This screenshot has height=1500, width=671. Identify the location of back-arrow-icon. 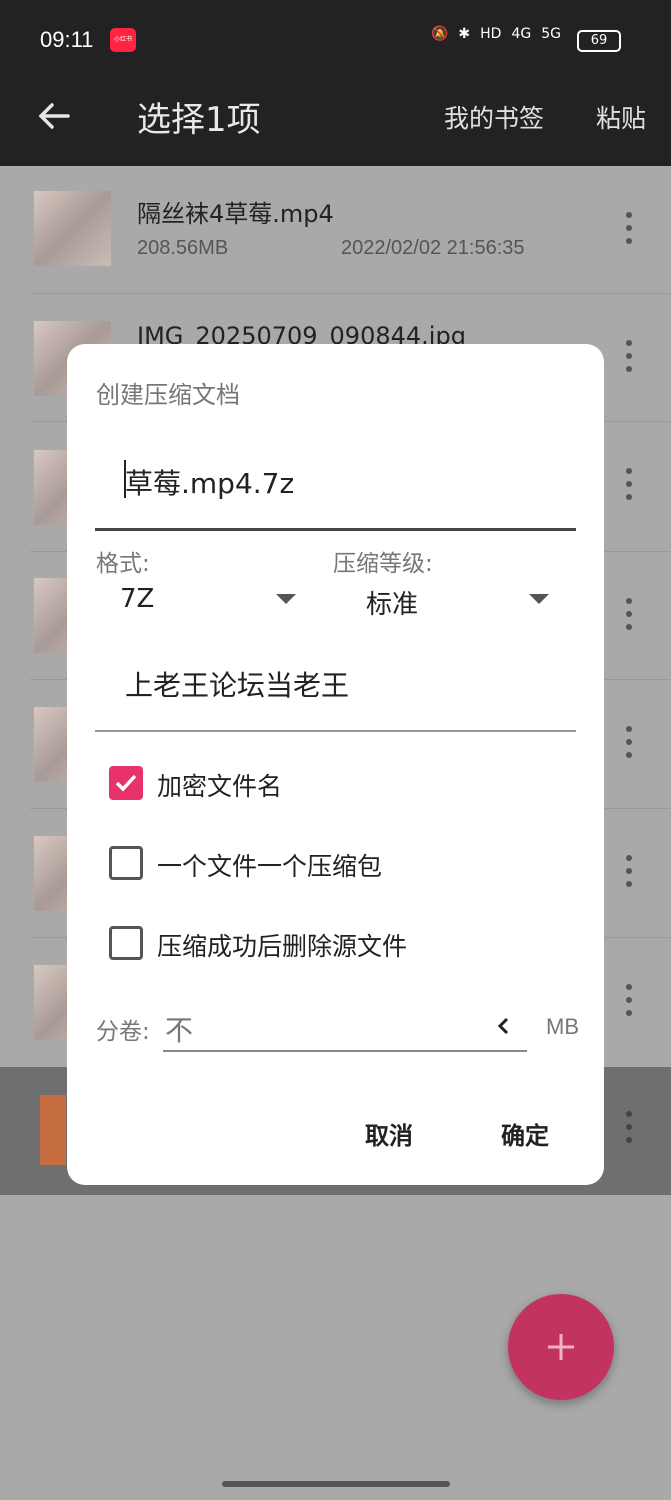
(54, 116).